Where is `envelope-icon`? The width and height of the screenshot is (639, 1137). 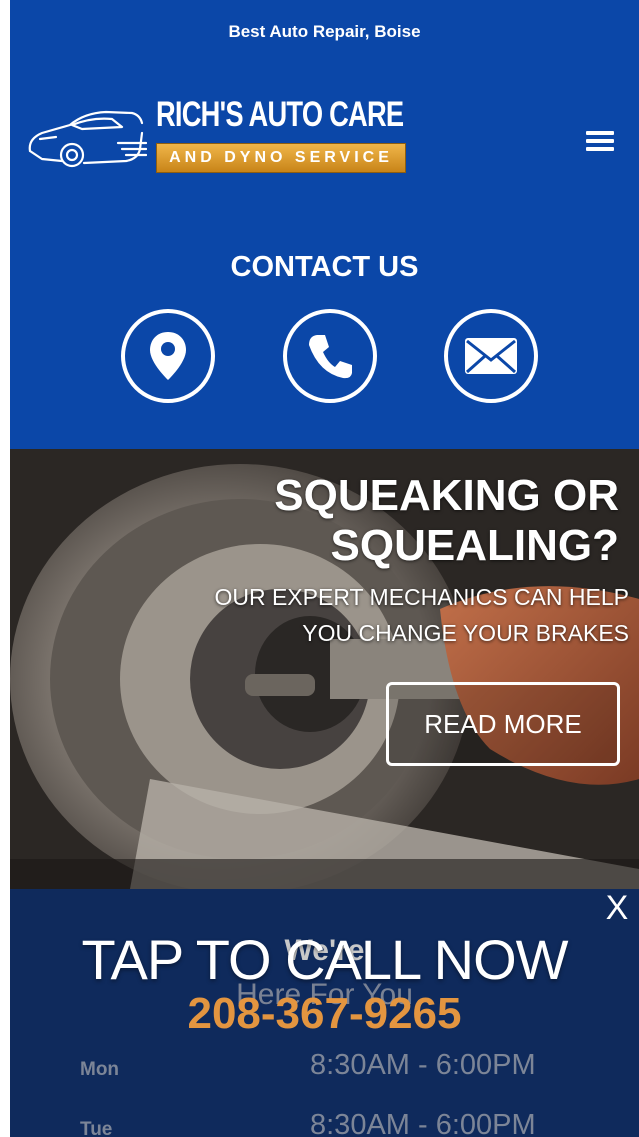 envelope-icon is located at coordinates (491, 356).